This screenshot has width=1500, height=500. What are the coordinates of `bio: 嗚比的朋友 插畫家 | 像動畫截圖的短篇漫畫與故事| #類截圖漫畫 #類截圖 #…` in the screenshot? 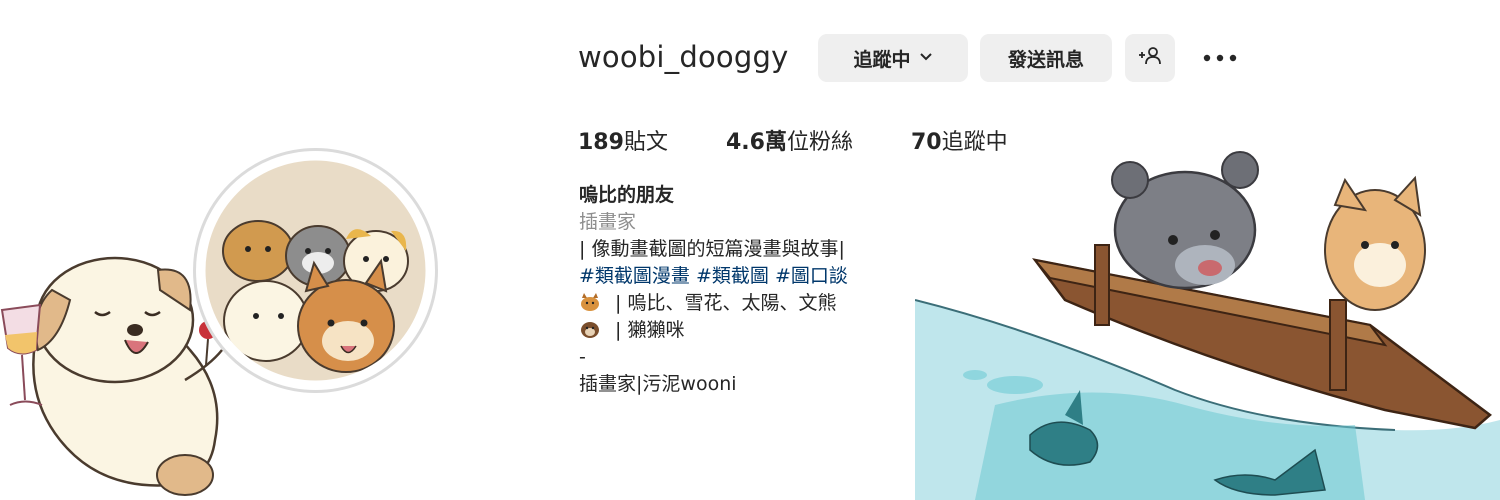 It's located at (713, 290).